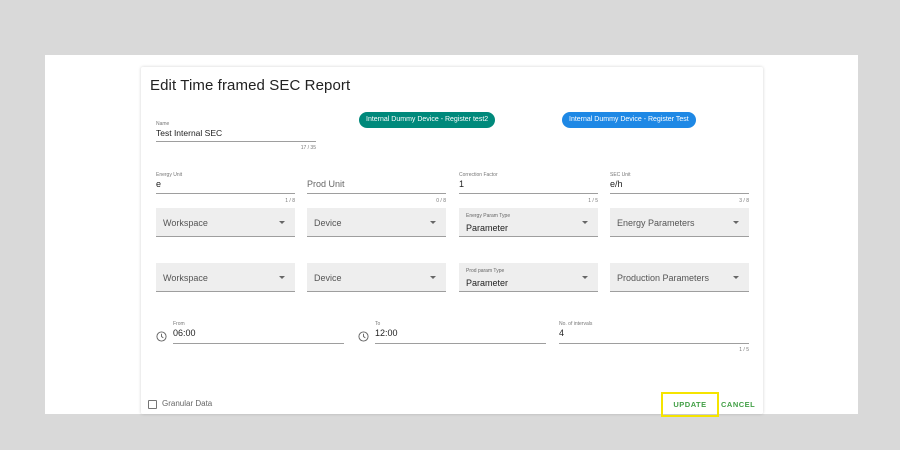  I want to click on prod-unit-placeholder: Prod Unit, so click(326, 184).